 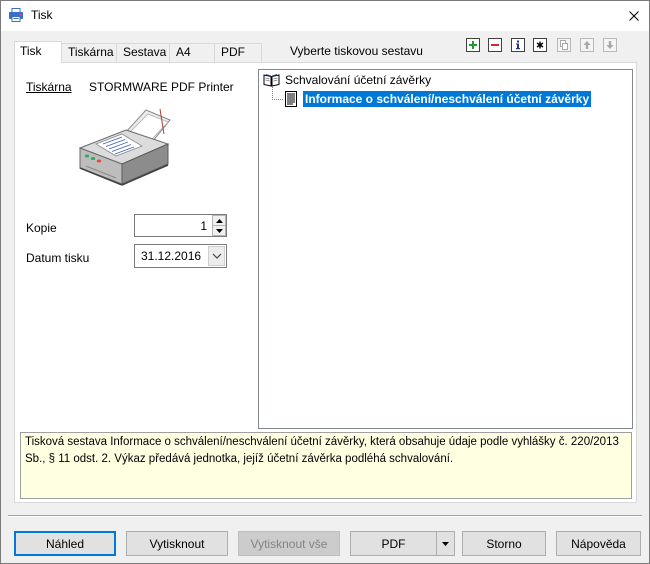 I want to click on book-icon, so click(x=271, y=80).